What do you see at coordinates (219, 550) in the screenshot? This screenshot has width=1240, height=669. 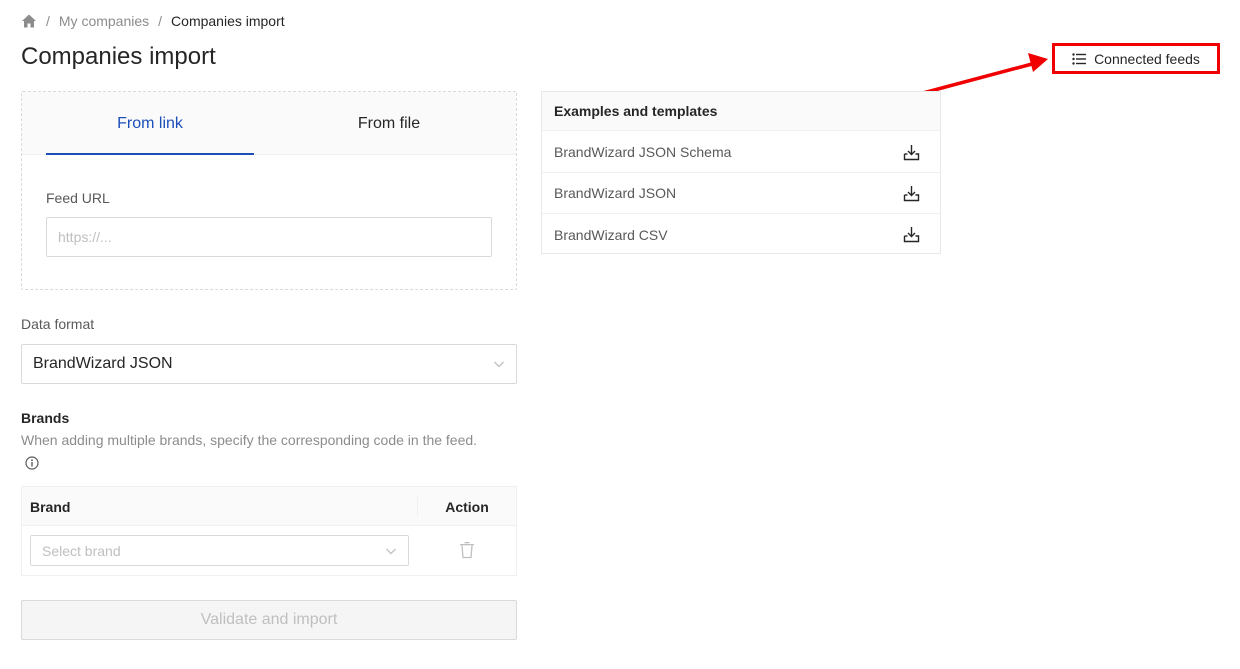 I see `brand-select: Select brand` at bounding box center [219, 550].